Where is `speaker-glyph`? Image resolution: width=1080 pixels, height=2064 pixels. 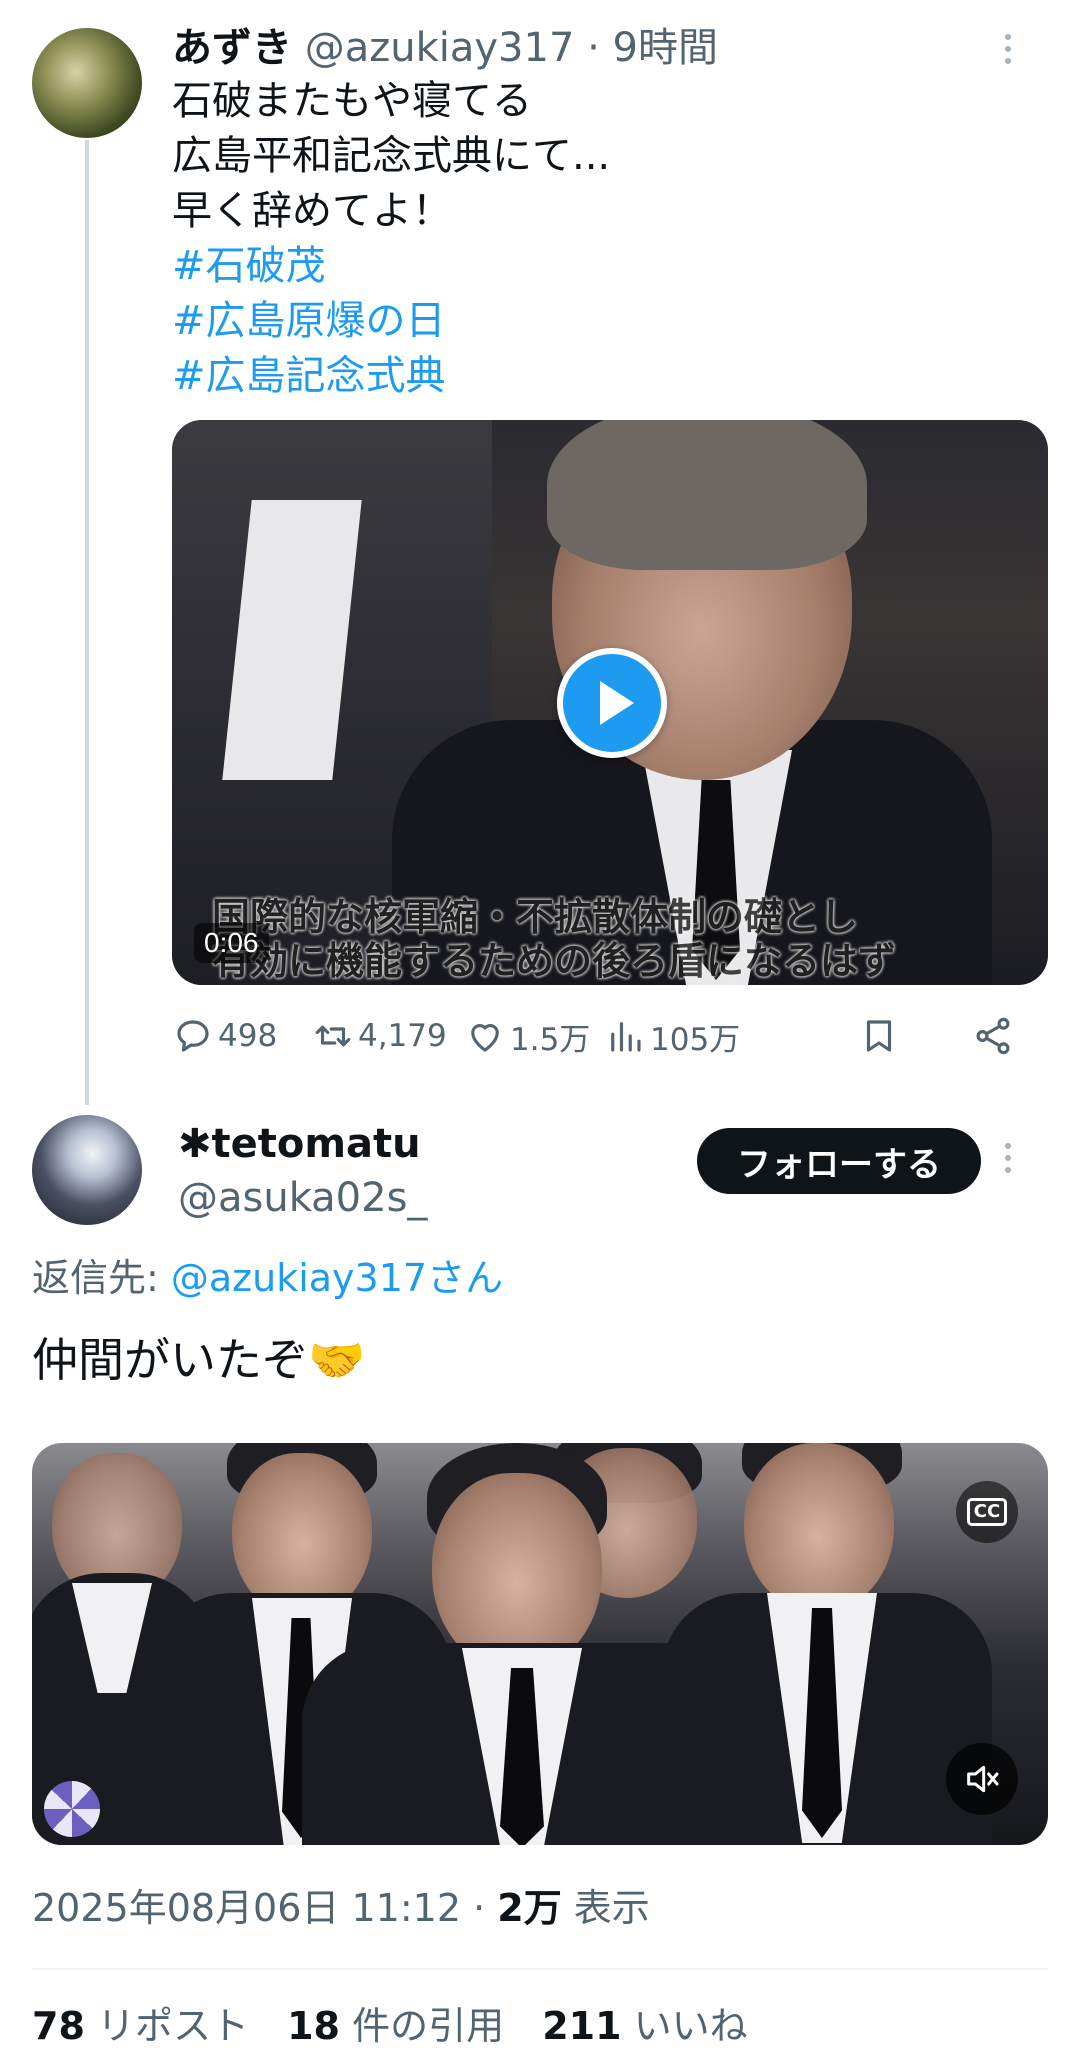 speaker-glyph is located at coordinates (983, 1779).